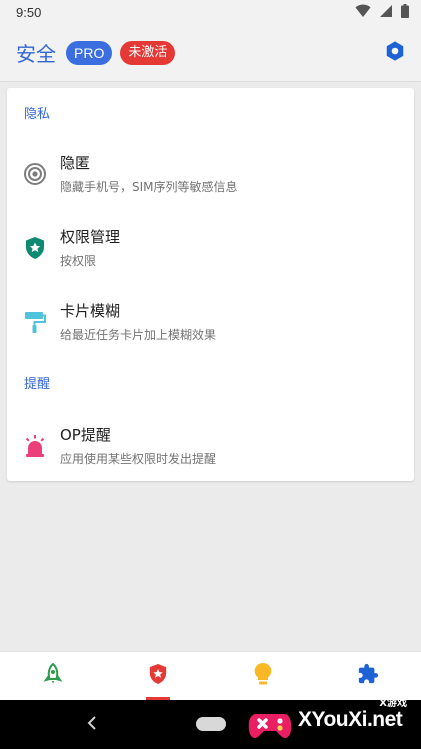  What do you see at coordinates (138, 459) in the screenshot?
I see `list-item-subtitle: 应用使用某些权限时发出提醒` at bounding box center [138, 459].